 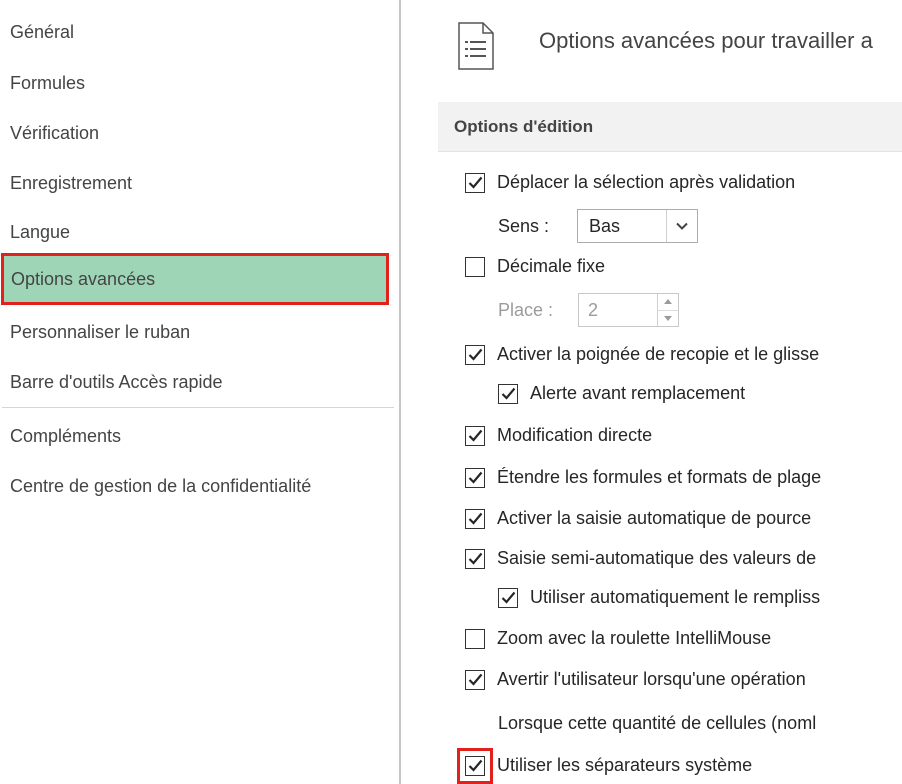 What do you see at coordinates (657, 723) in the screenshot?
I see `cells-threshold-label: Lorsque cette quantité de cellules (noml` at bounding box center [657, 723].